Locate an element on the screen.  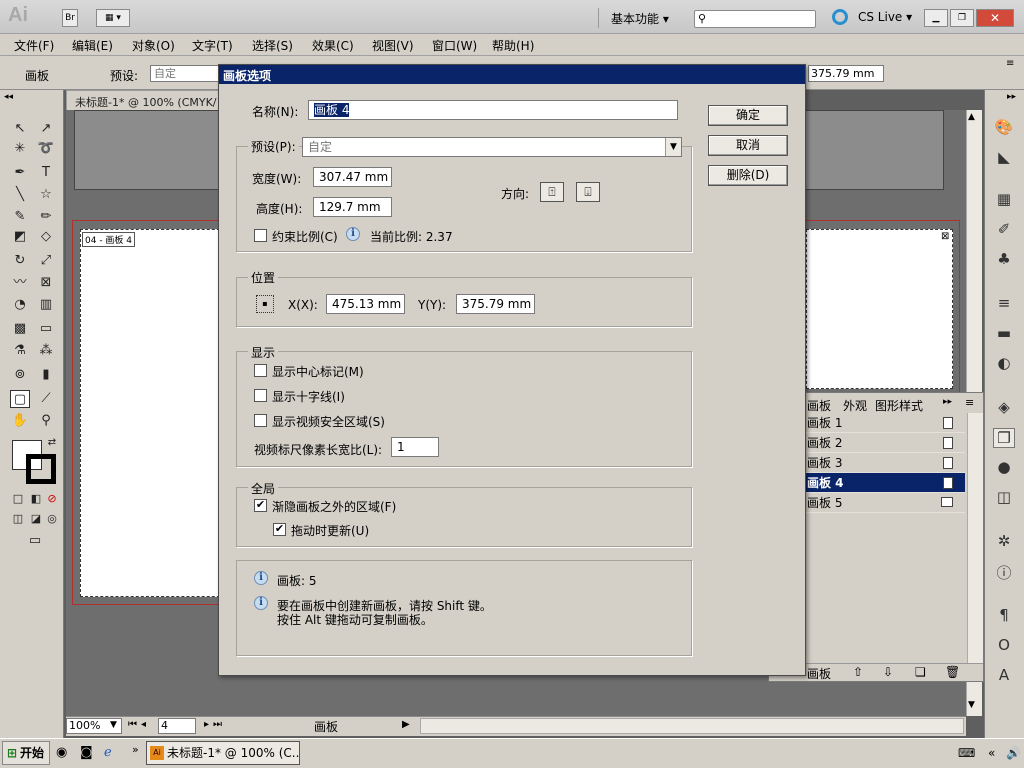
panel-expand-icon: ▸▸ is located at coordinates (947, 402).